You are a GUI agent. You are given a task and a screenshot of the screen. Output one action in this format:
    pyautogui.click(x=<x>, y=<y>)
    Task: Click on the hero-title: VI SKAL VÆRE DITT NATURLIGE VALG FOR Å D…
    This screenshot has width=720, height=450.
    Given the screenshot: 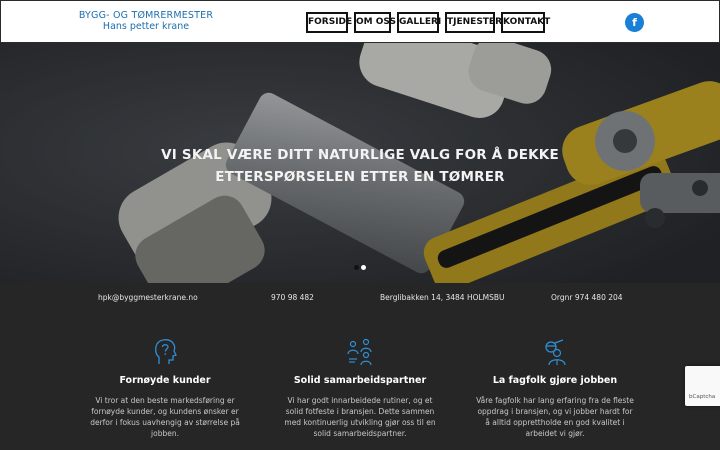 What is the action you would take?
    pyautogui.click(x=360, y=166)
    